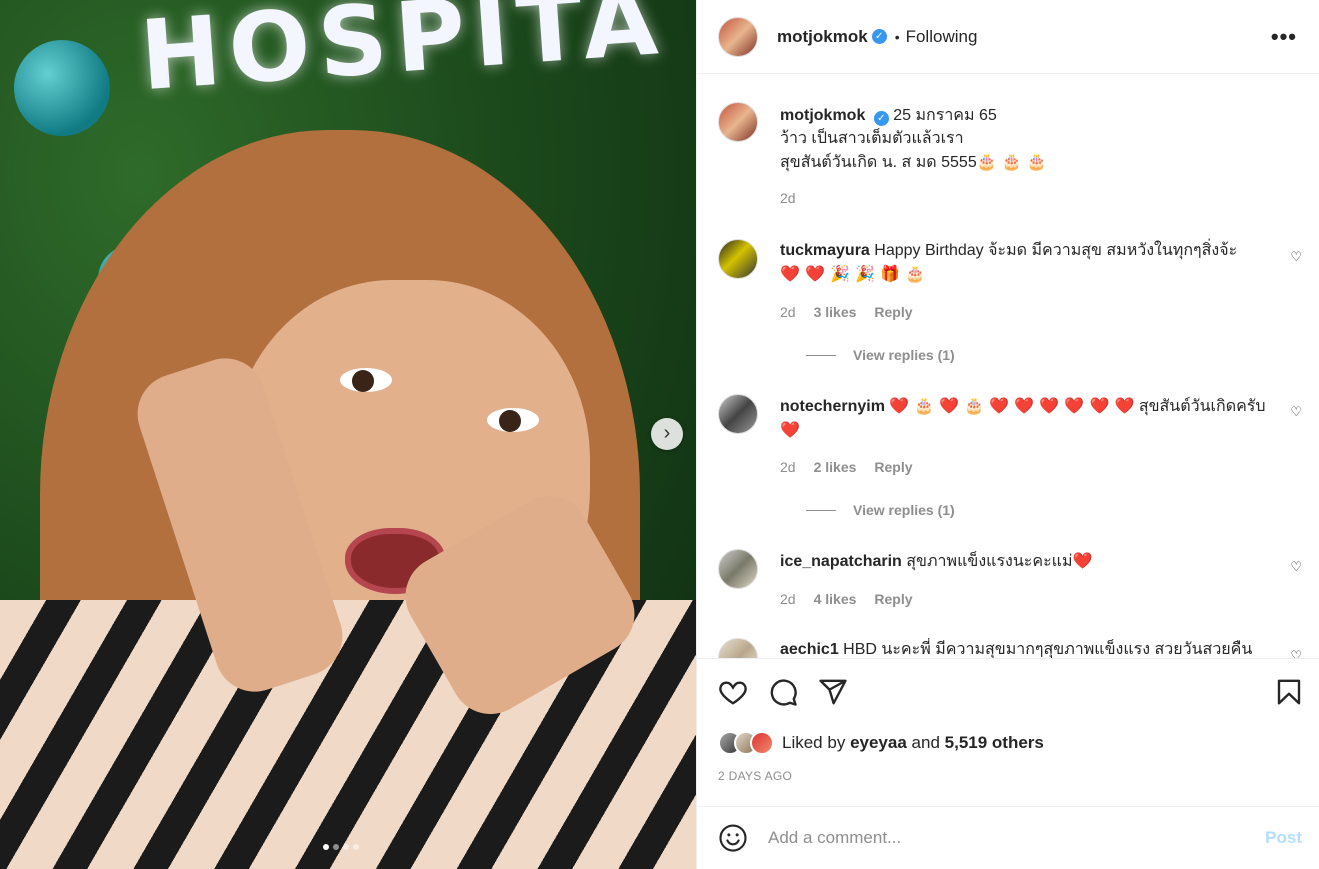 The image size is (1319, 869). I want to click on post-time: 2 DAYS AGO, so click(755, 776).